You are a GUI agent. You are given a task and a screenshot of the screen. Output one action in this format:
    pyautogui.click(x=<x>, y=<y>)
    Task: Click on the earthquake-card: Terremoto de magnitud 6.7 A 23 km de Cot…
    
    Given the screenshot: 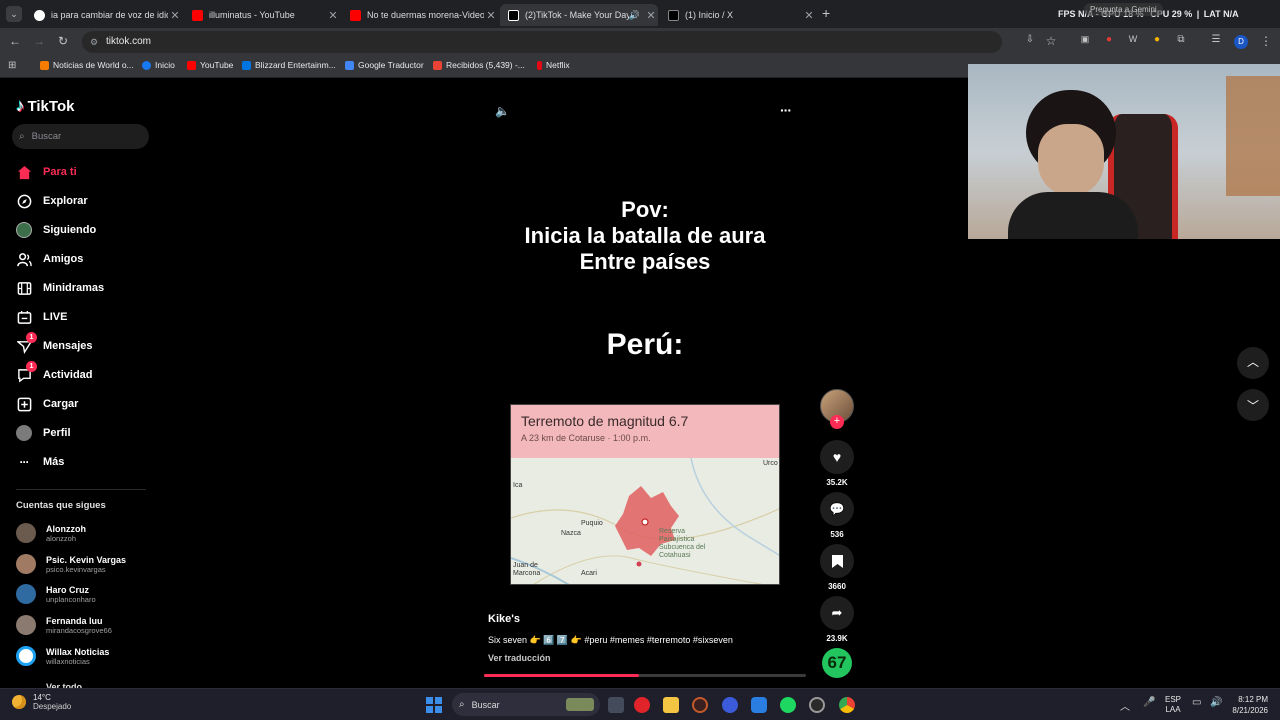 What is the action you would take?
    pyautogui.click(x=645, y=494)
    